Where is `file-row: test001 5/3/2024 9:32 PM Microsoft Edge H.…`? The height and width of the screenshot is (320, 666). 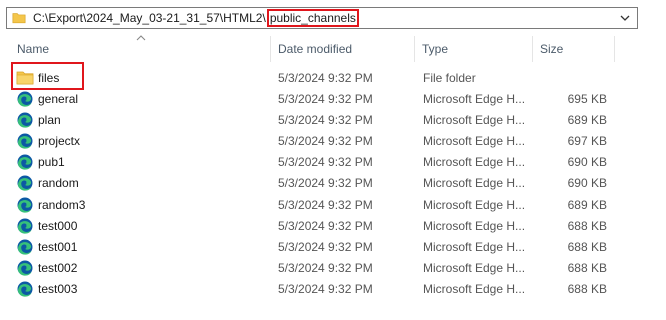
file-row: test001 5/3/2024 9:32 PM Microsoft Edge H.… is located at coordinates (333, 246).